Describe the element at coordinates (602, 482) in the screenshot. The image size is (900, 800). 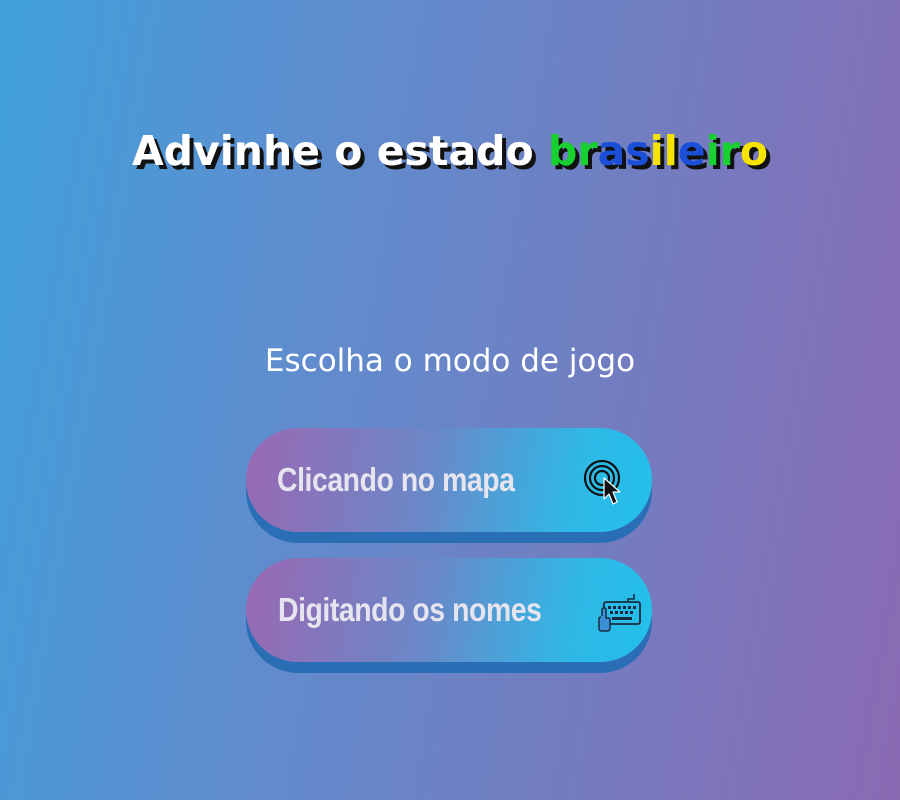
I see `click-cursor-icon` at that location.